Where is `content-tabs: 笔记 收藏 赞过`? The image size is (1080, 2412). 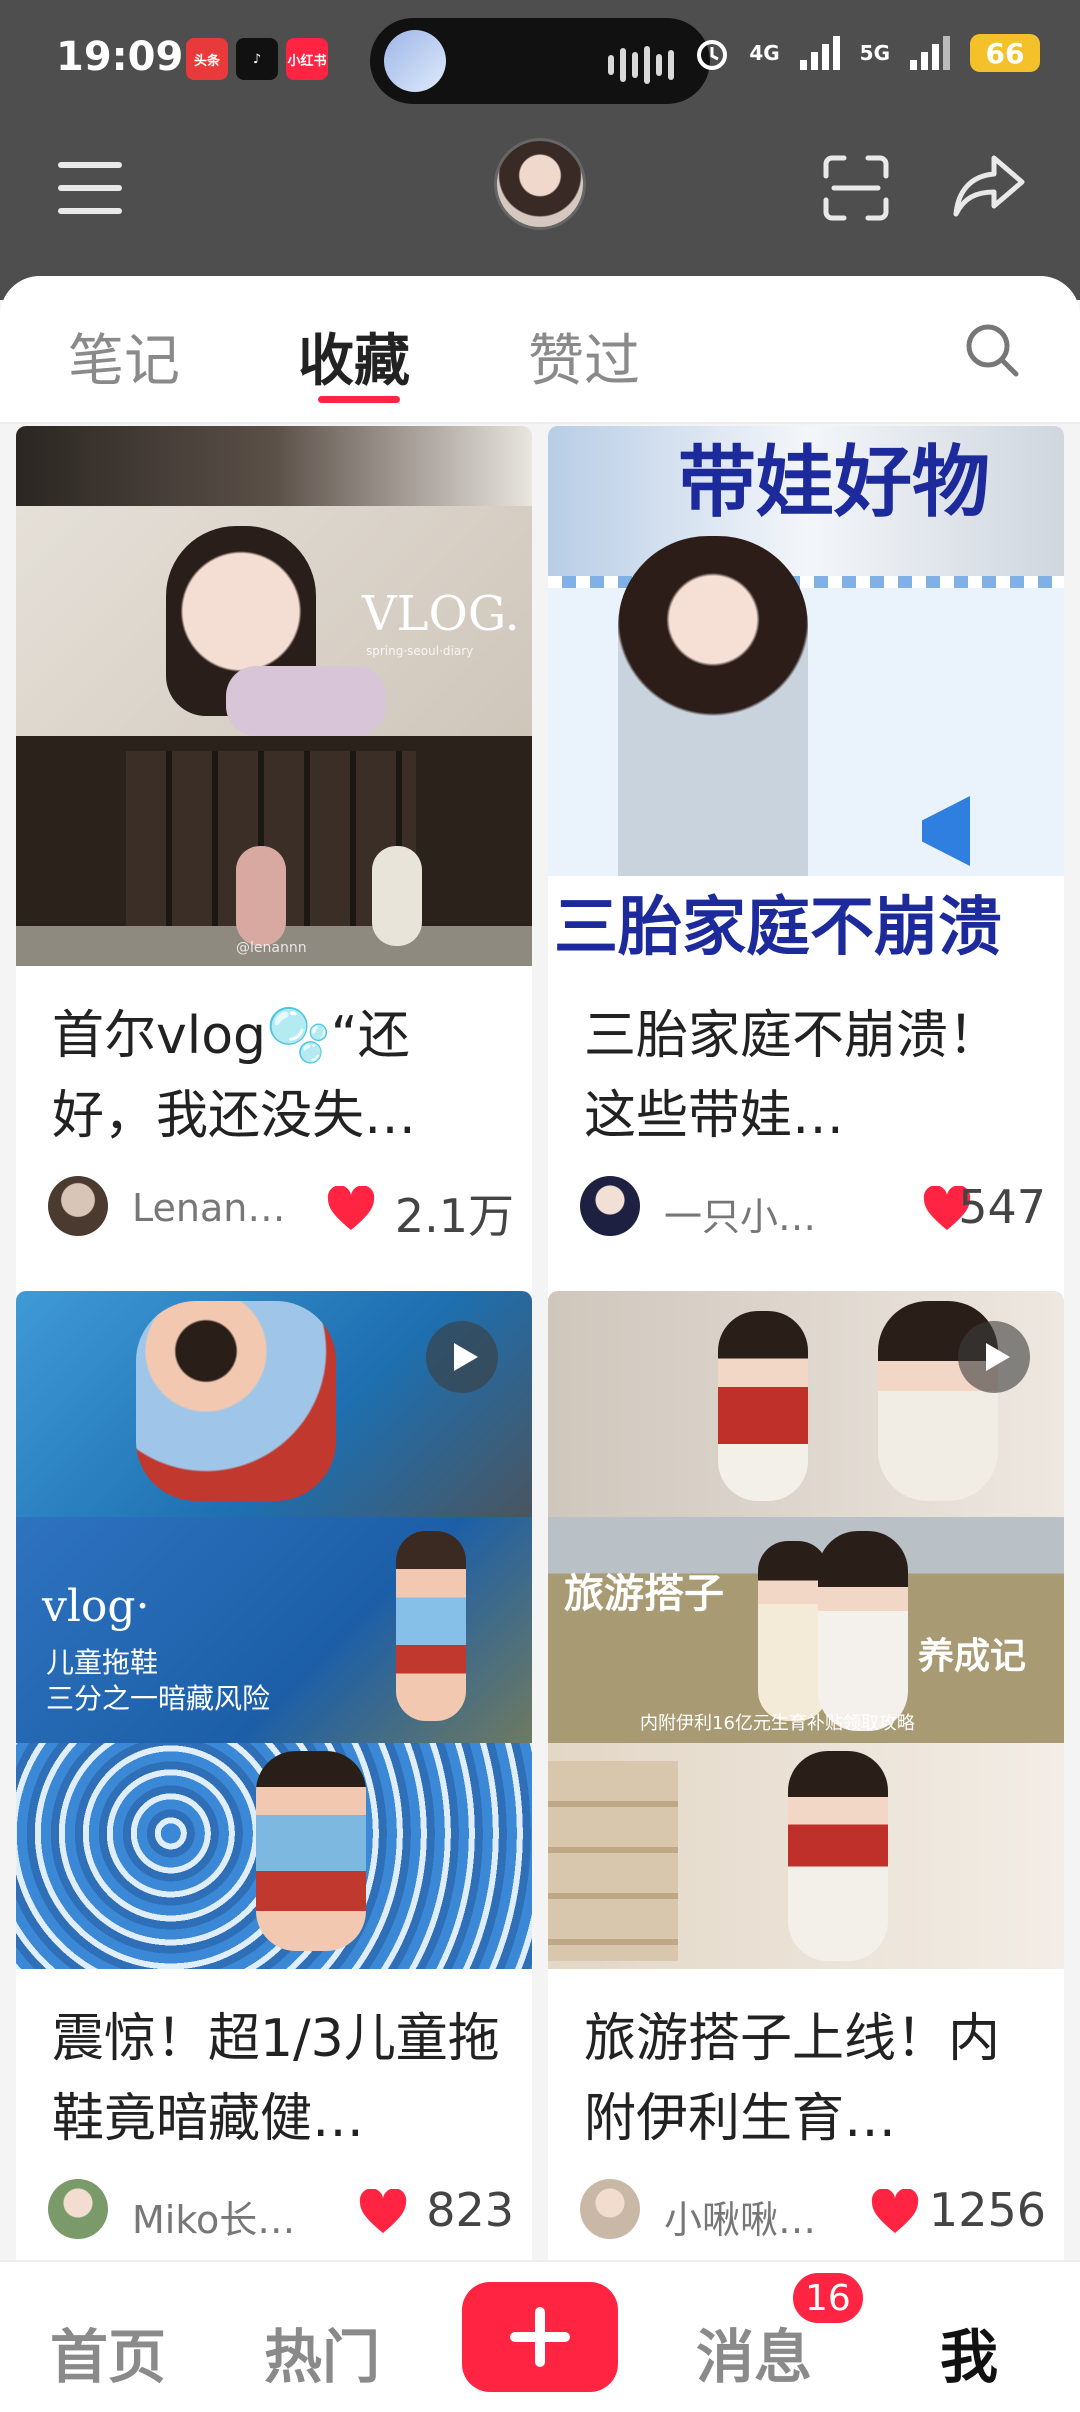
content-tabs: 笔记 收藏 赞过 is located at coordinates (540, 350).